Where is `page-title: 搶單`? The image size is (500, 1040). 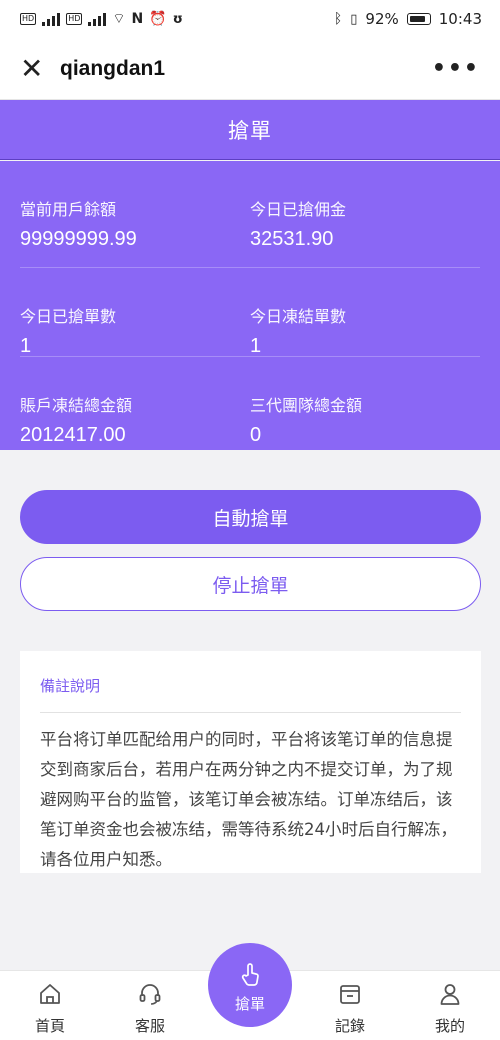 page-title: 搶單 is located at coordinates (250, 130).